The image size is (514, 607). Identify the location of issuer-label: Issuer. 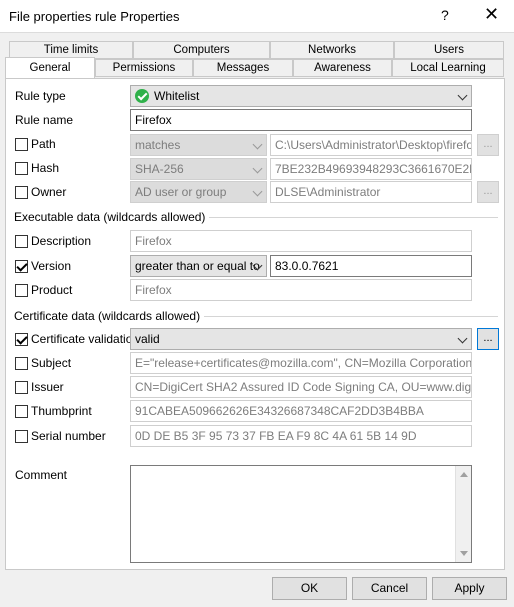
(47, 387).